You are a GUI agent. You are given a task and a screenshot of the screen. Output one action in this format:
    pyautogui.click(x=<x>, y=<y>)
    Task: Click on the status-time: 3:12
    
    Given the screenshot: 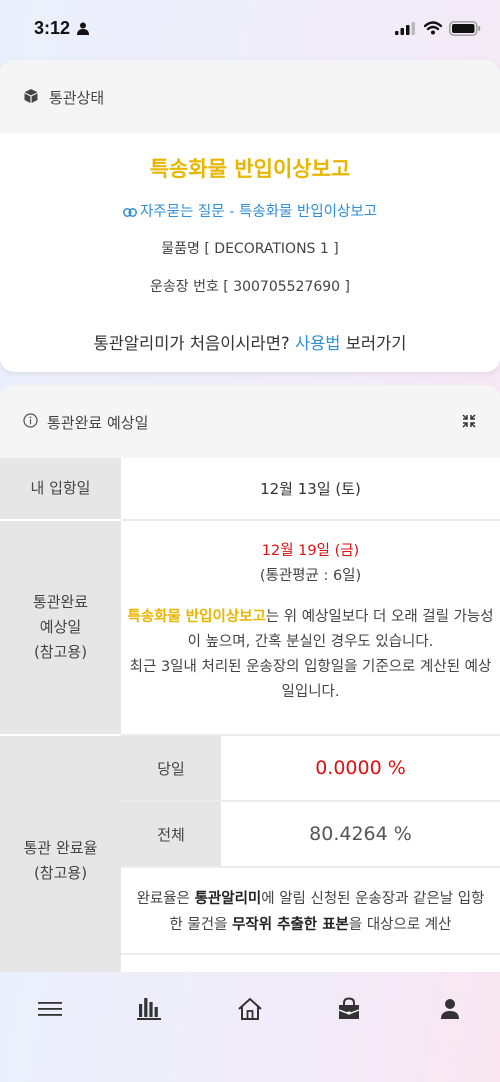 What is the action you would take?
    pyautogui.click(x=52, y=28)
    